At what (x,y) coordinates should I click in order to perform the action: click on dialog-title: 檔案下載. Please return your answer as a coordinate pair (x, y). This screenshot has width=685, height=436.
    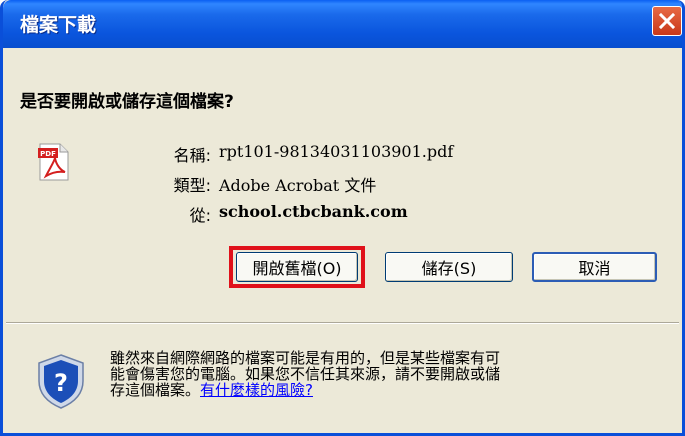
    Looking at the image, I should click on (58, 25).